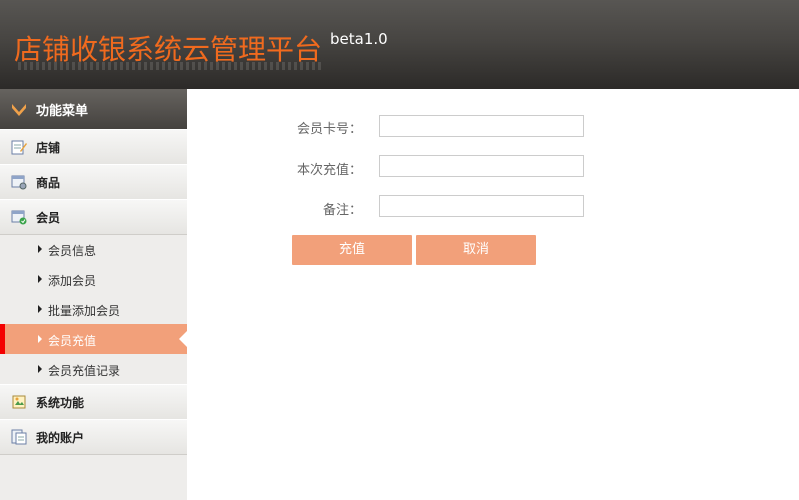 This screenshot has height=500, width=799. Describe the element at coordinates (48, 183) in the screenshot. I see `sidebar-item-label: 商品` at that location.